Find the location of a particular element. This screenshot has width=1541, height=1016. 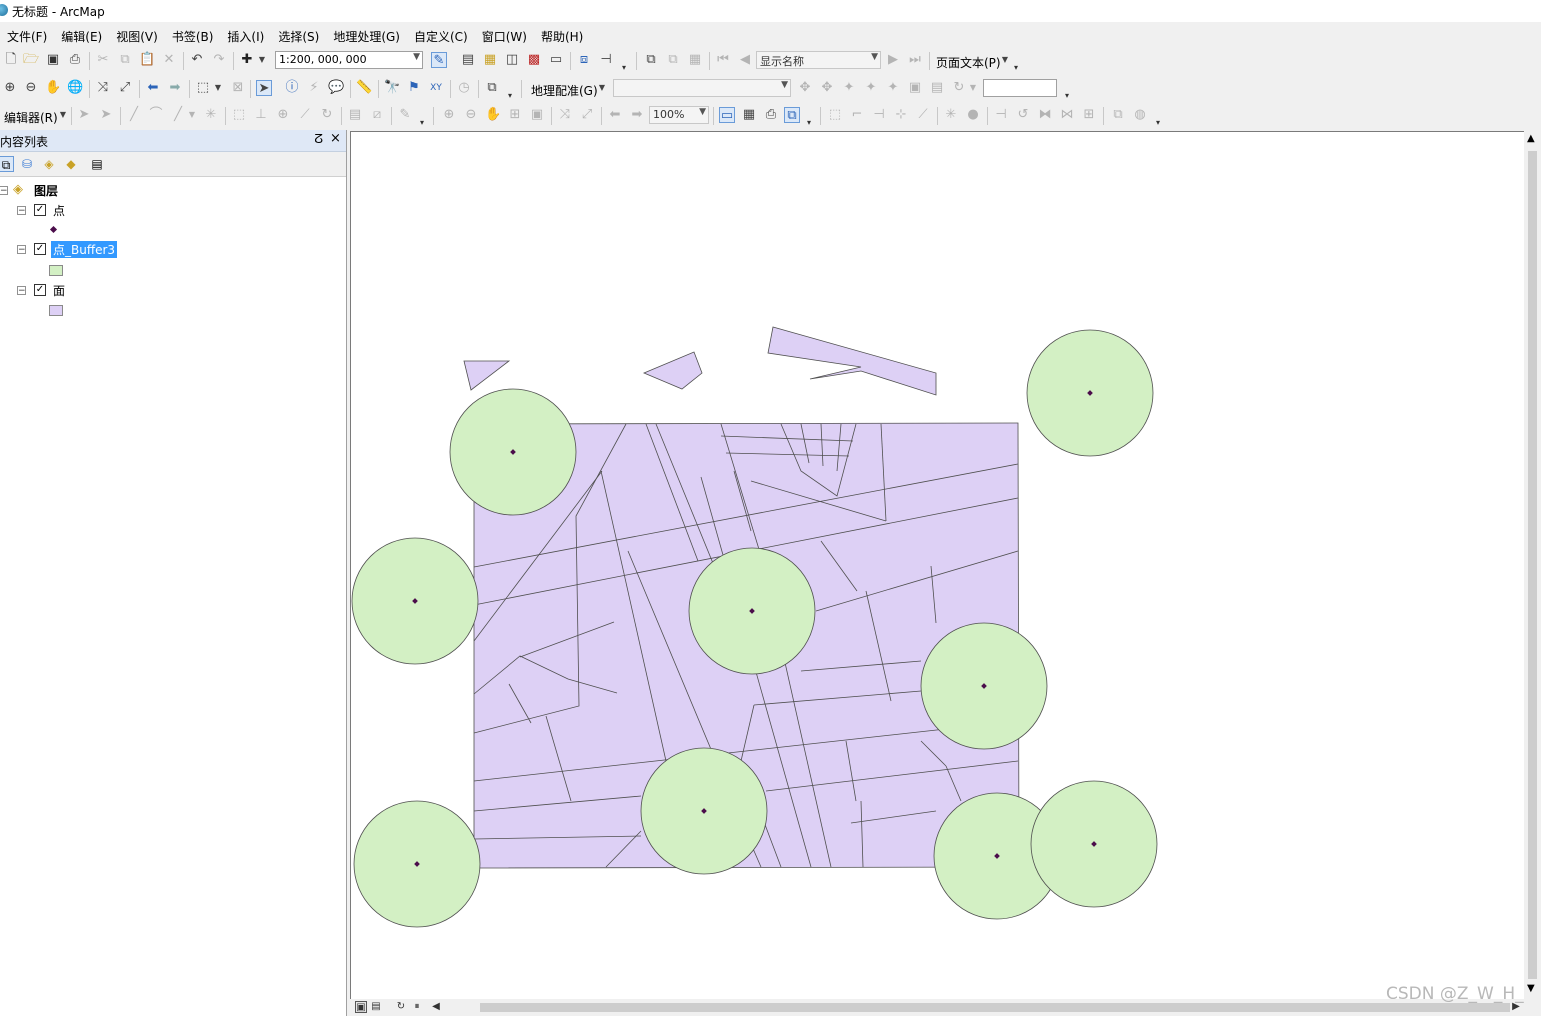

save-icon: ▣ is located at coordinates (53, 60).